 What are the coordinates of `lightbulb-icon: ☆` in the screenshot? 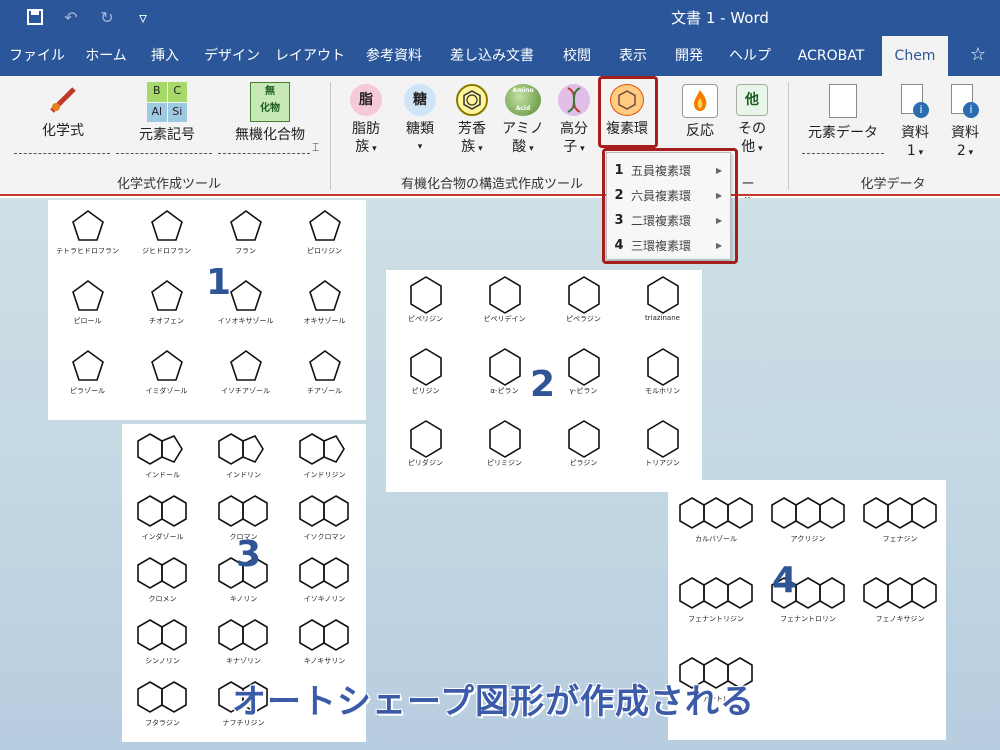 It's located at (978, 56).